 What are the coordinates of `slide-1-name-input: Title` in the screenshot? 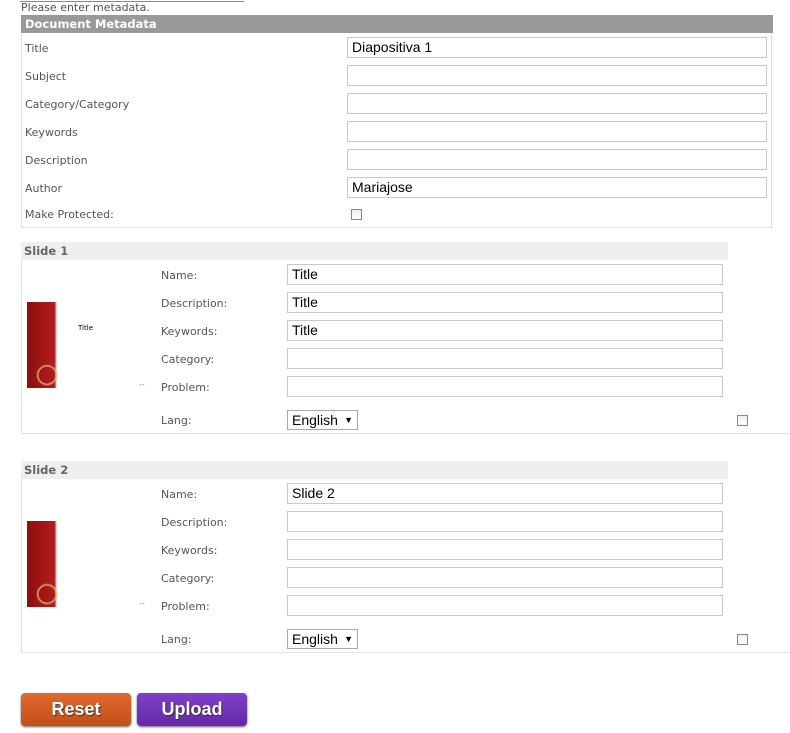 It's located at (505, 274).